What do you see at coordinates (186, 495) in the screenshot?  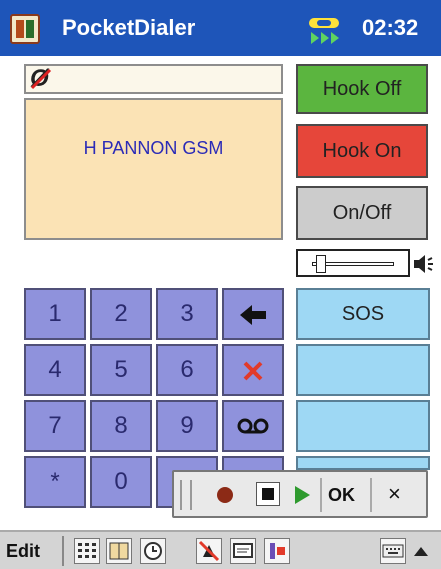 I see `toolbar-grip` at bounding box center [186, 495].